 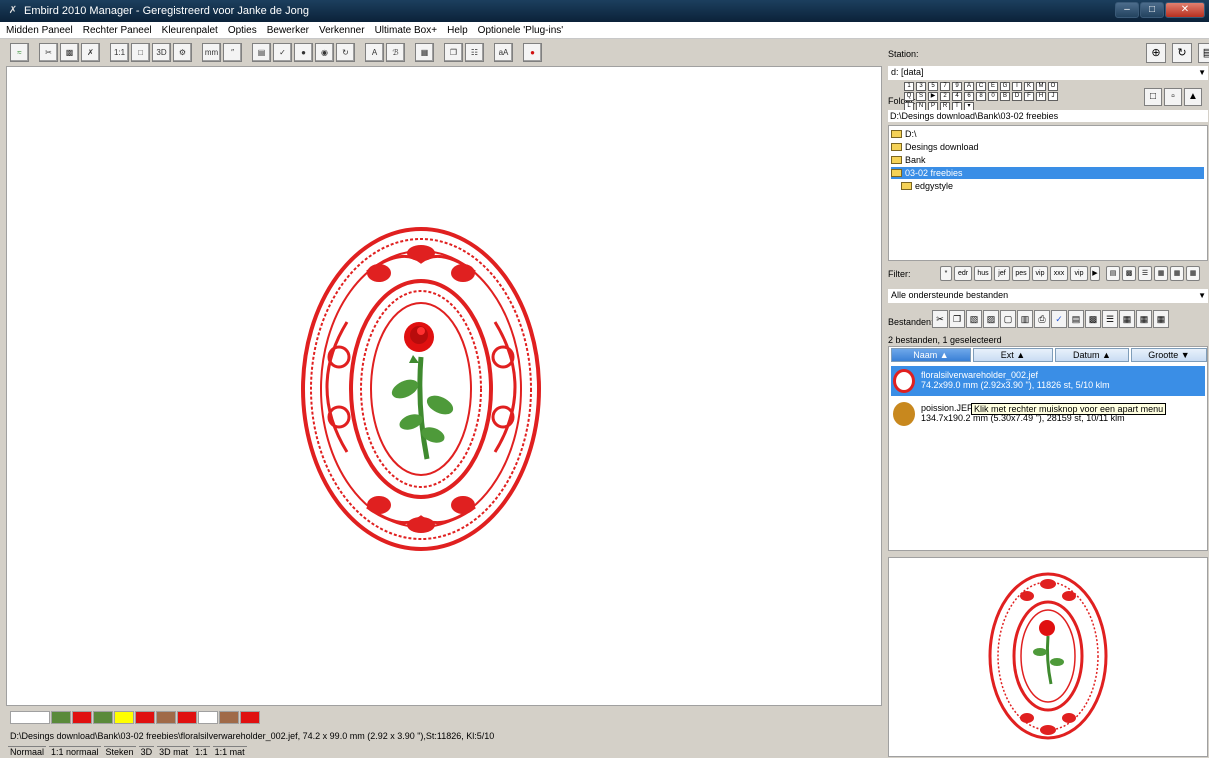 I want to click on folder-letter-button: F, so click(x=1029, y=96).